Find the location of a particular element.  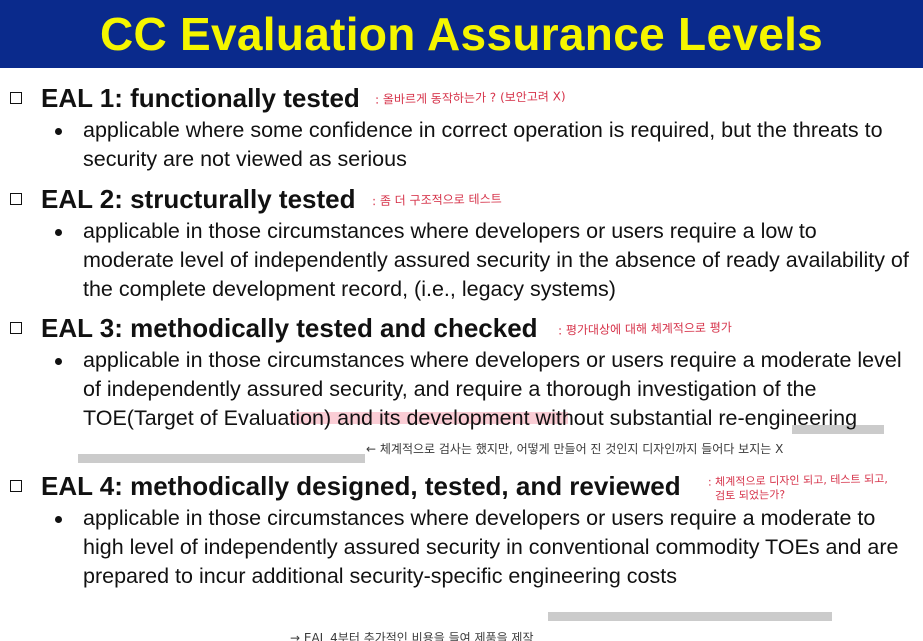

level-heading: EAL 3: methodically tested and checked is located at coordinates (289, 328).